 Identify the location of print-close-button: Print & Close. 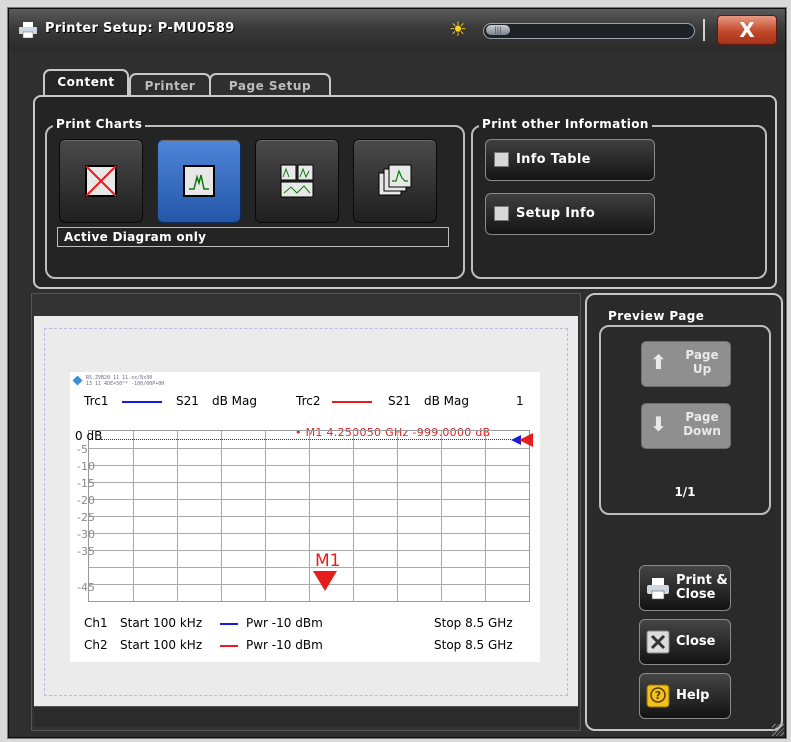
(685, 588).